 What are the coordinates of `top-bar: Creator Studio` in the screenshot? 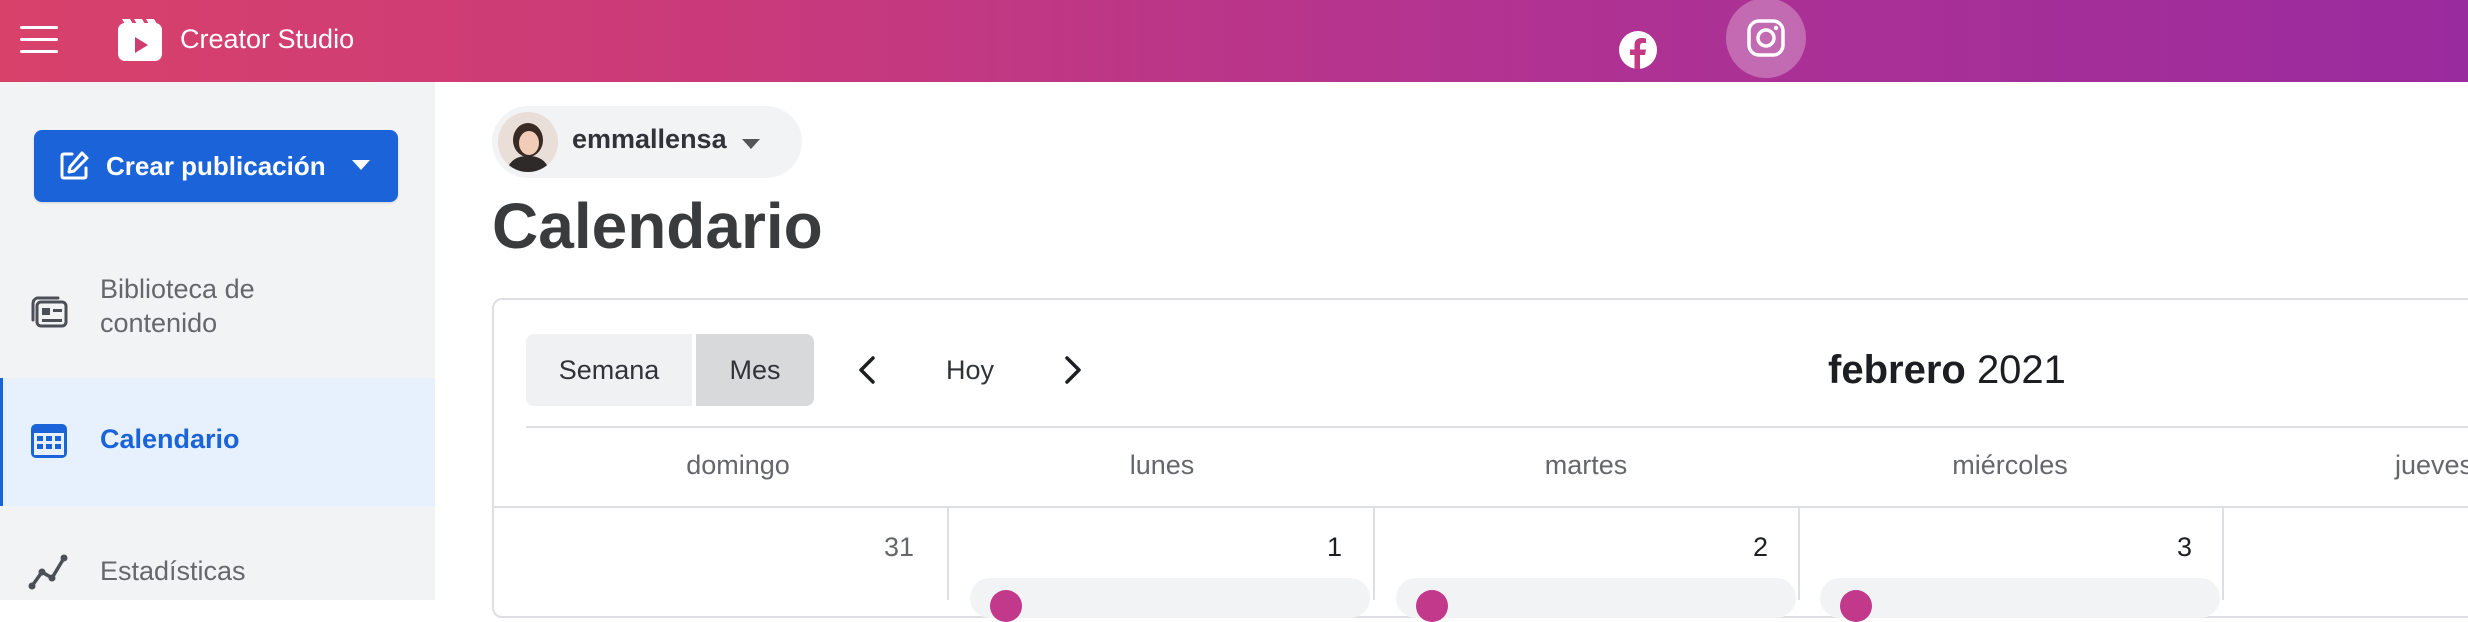 It's located at (1234, 41).